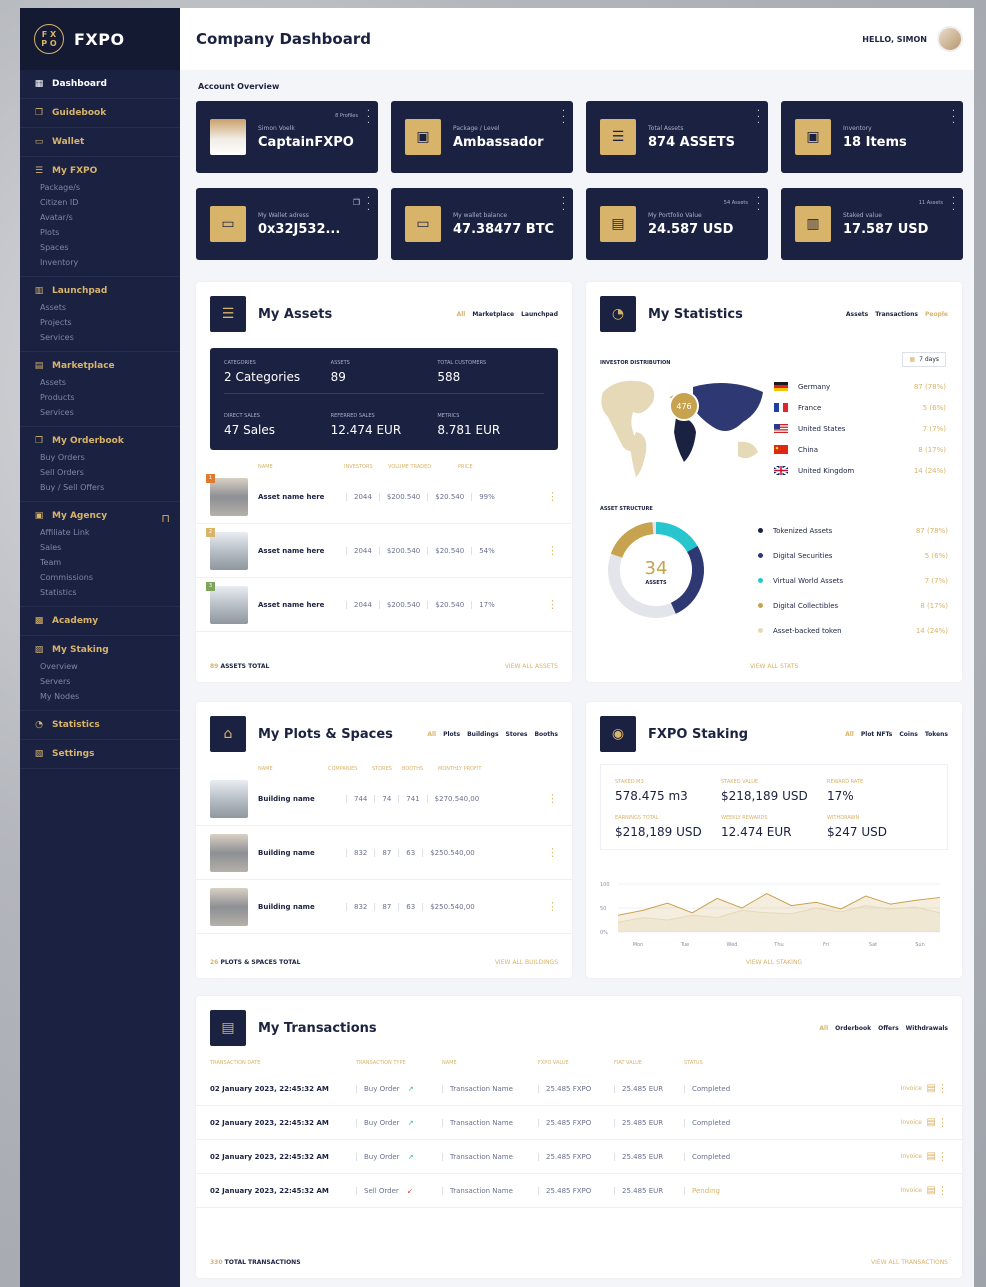  What do you see at coordinates (100, 547) in the screenshot?
I see `sidebar-subitem: Sales` at bounding box center [100, 547].